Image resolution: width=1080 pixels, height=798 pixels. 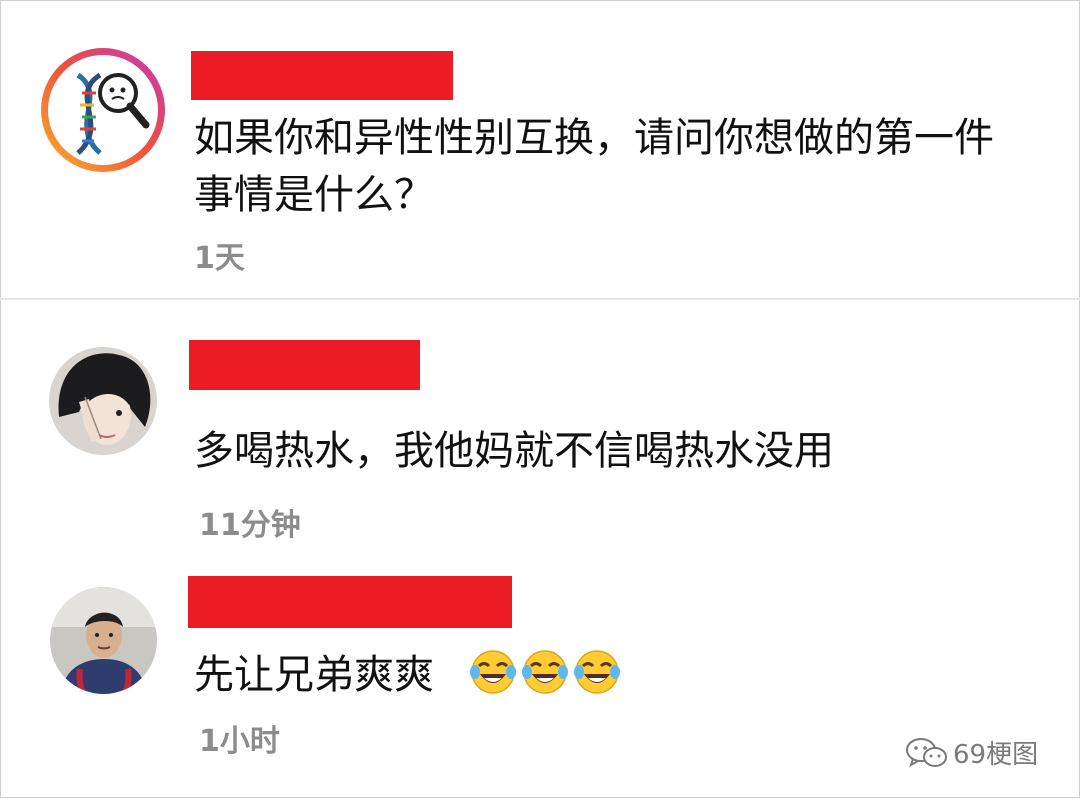 What do you see at coordinates (103, 640) in the screenshot?
I see `selfie-boy-avatar-icon` at bounding box center [103, 640].